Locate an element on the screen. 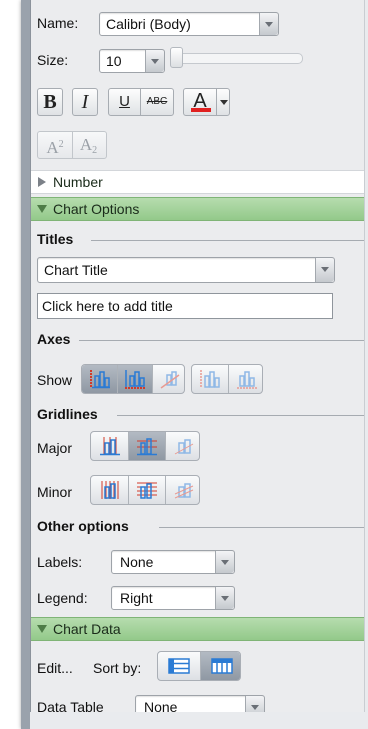  bold-button: B is located at coordinates (50, 102).